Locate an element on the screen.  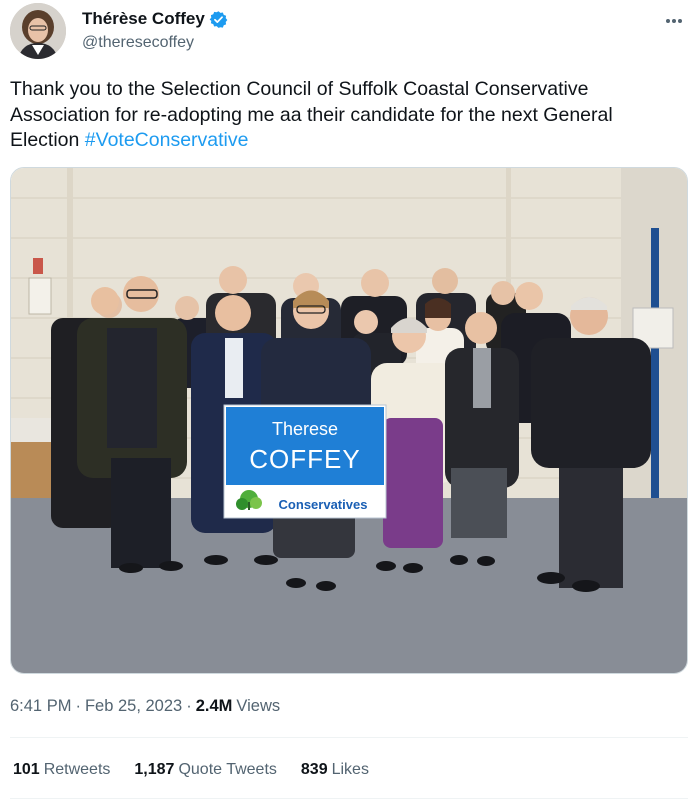
likes-label: Likes is located at coordinates (350, 769).